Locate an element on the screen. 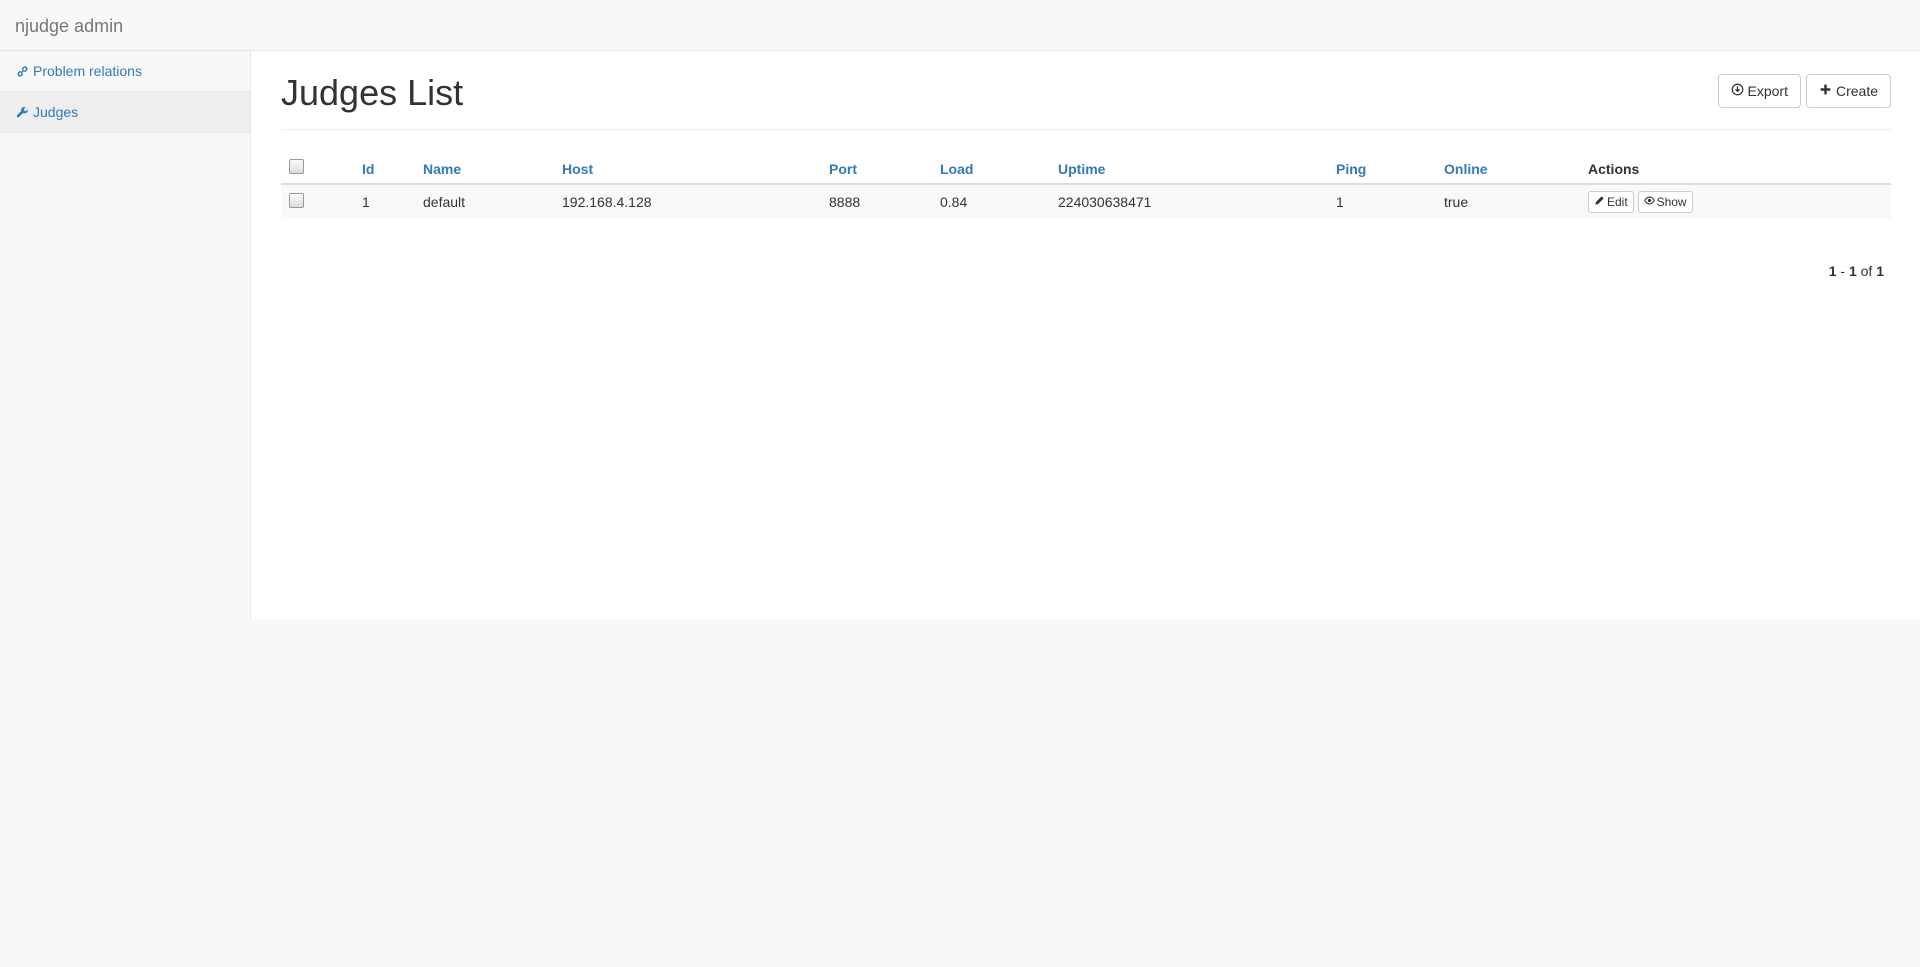  column-header-port: Port is located at coordinates (876, 166).